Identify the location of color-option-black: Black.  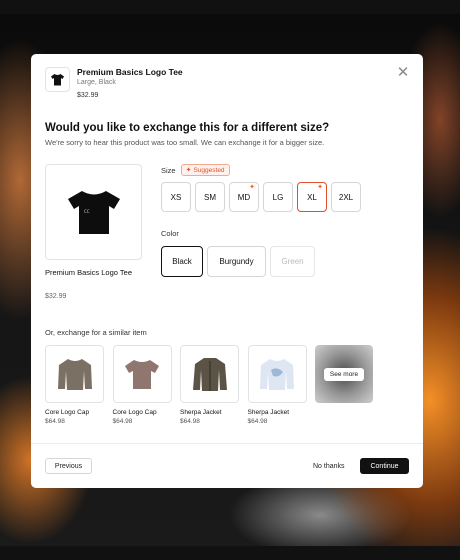
(182, 261).